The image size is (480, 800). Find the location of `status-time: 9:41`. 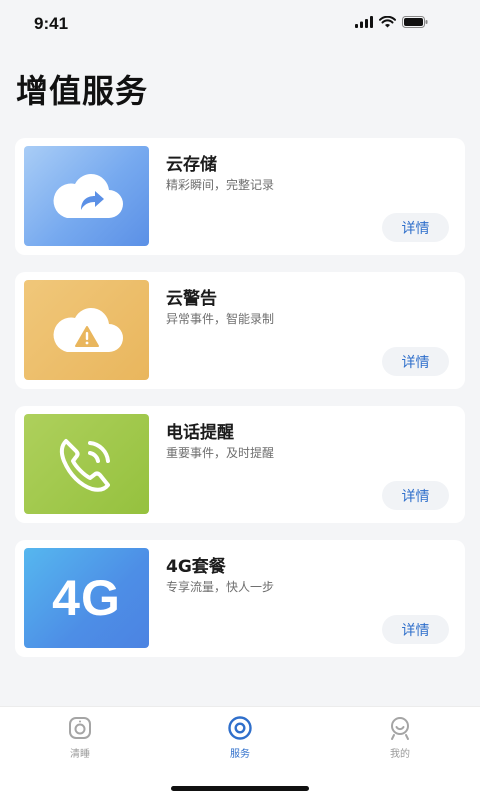

status-time: 9:41 is located at coordinates (51, 23).